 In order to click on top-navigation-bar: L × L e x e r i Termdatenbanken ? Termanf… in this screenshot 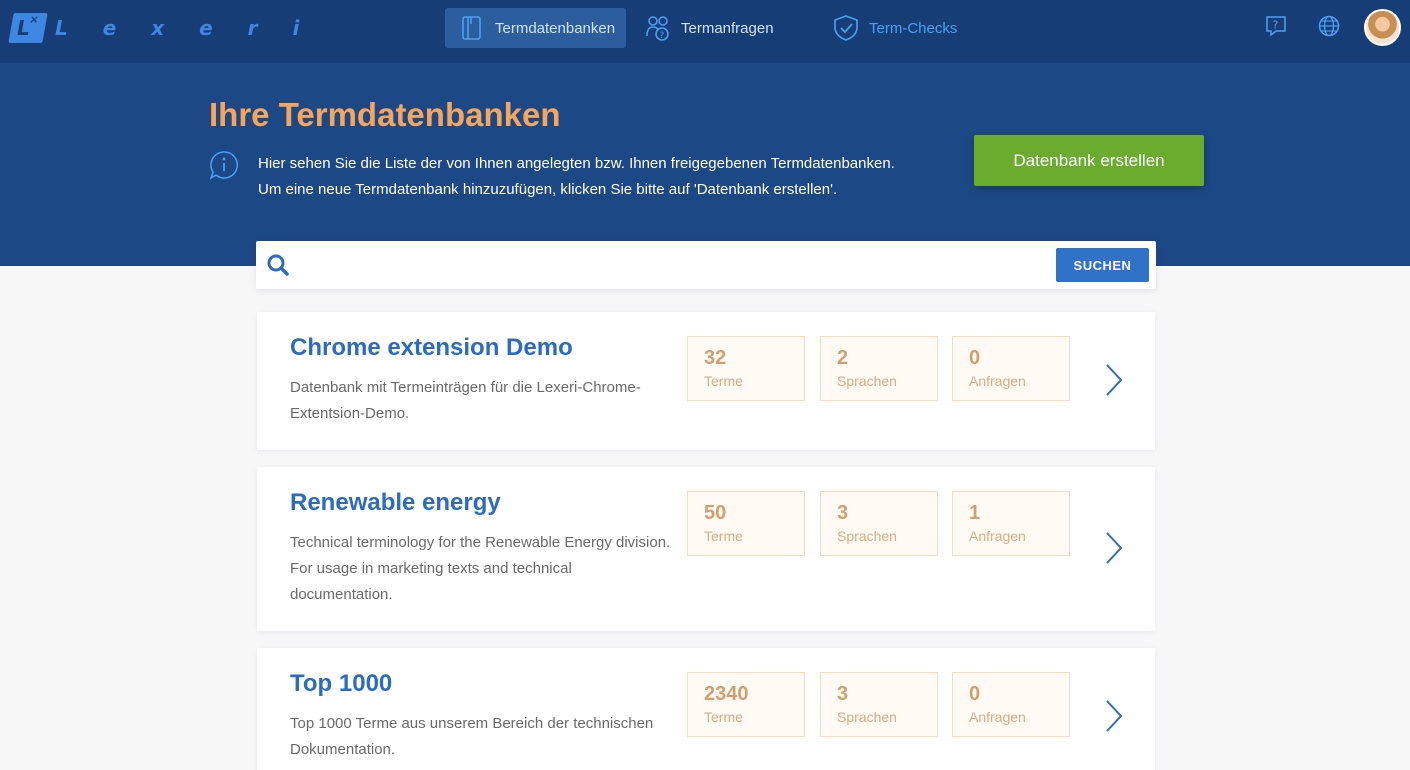, I will do `click(705, 31)`.